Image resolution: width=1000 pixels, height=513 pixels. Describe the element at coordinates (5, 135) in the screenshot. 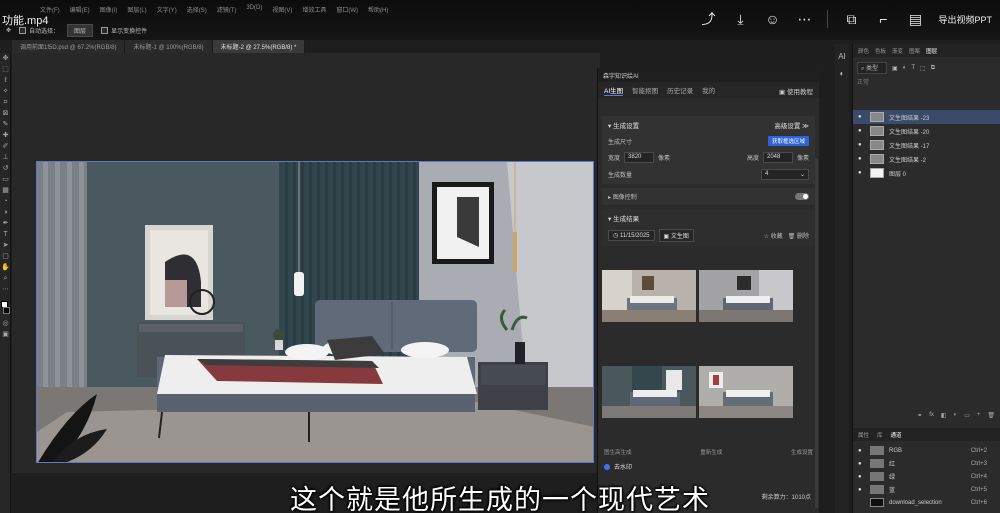

I see `healing-tool-icon: ✚` at that location.